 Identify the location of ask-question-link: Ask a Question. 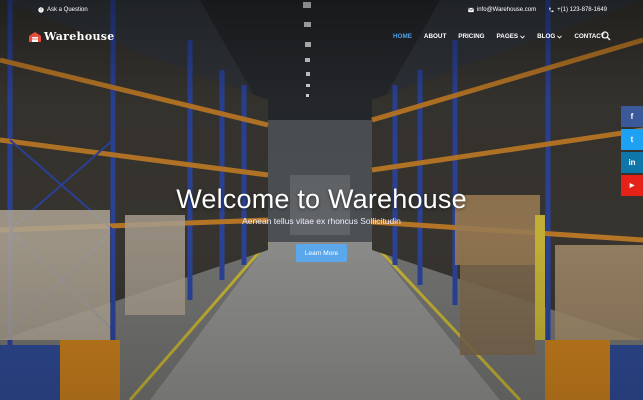
(67, 10).